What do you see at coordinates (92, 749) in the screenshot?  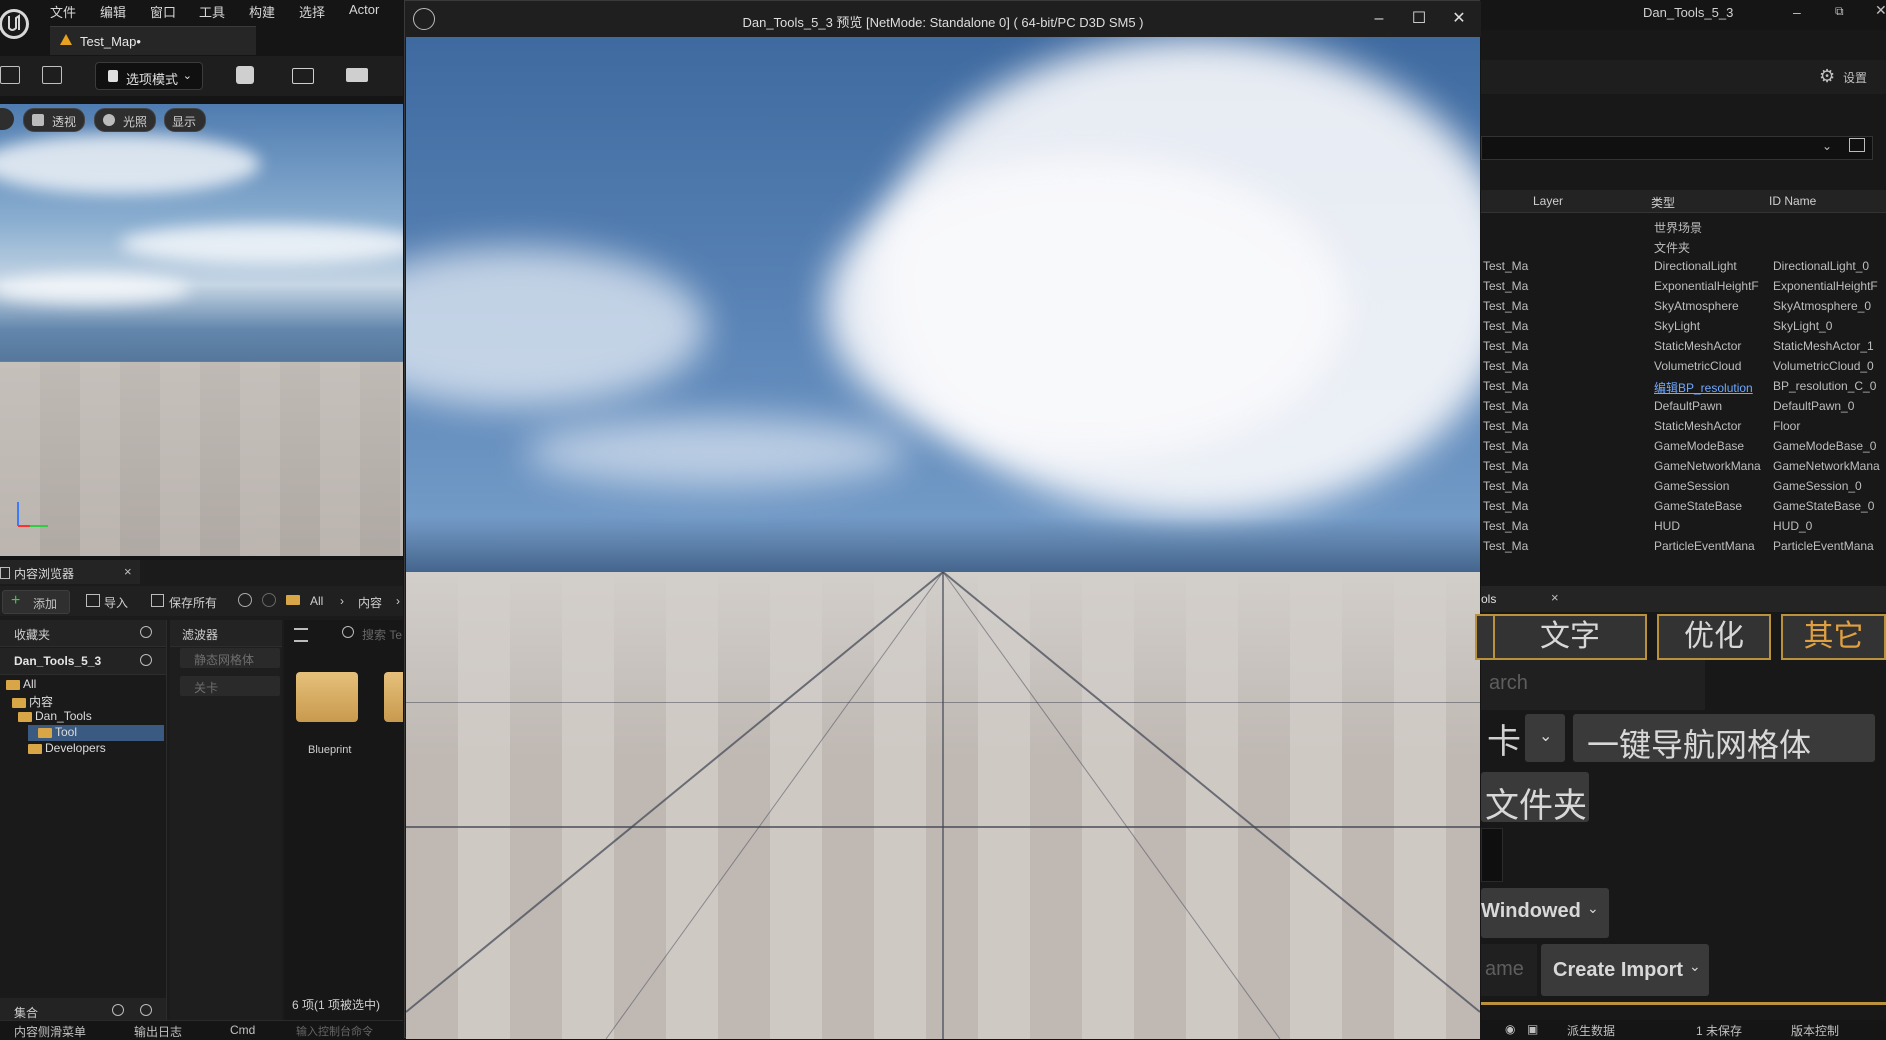 I see `tree-item-developers: Developers` at bounding box center [92, 749].